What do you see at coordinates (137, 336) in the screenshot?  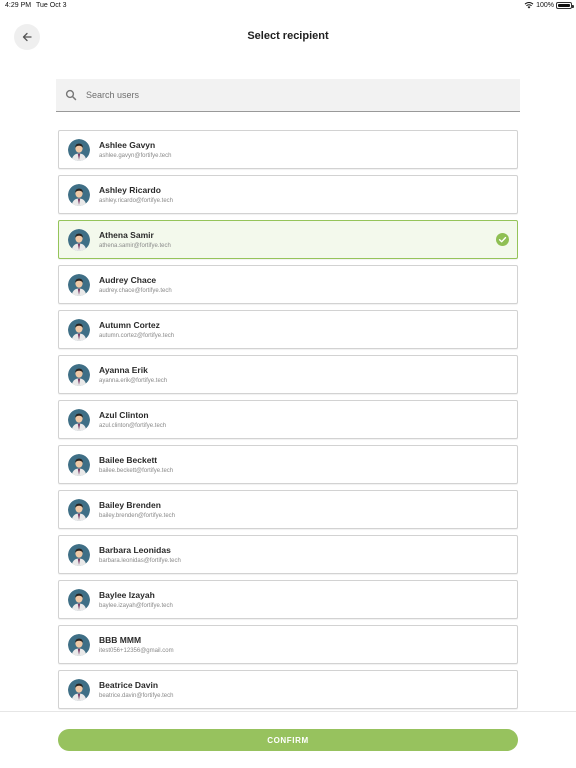 I see `user-email: autumn.cortez@fortifye.tech` at bounding box center [137, 336].